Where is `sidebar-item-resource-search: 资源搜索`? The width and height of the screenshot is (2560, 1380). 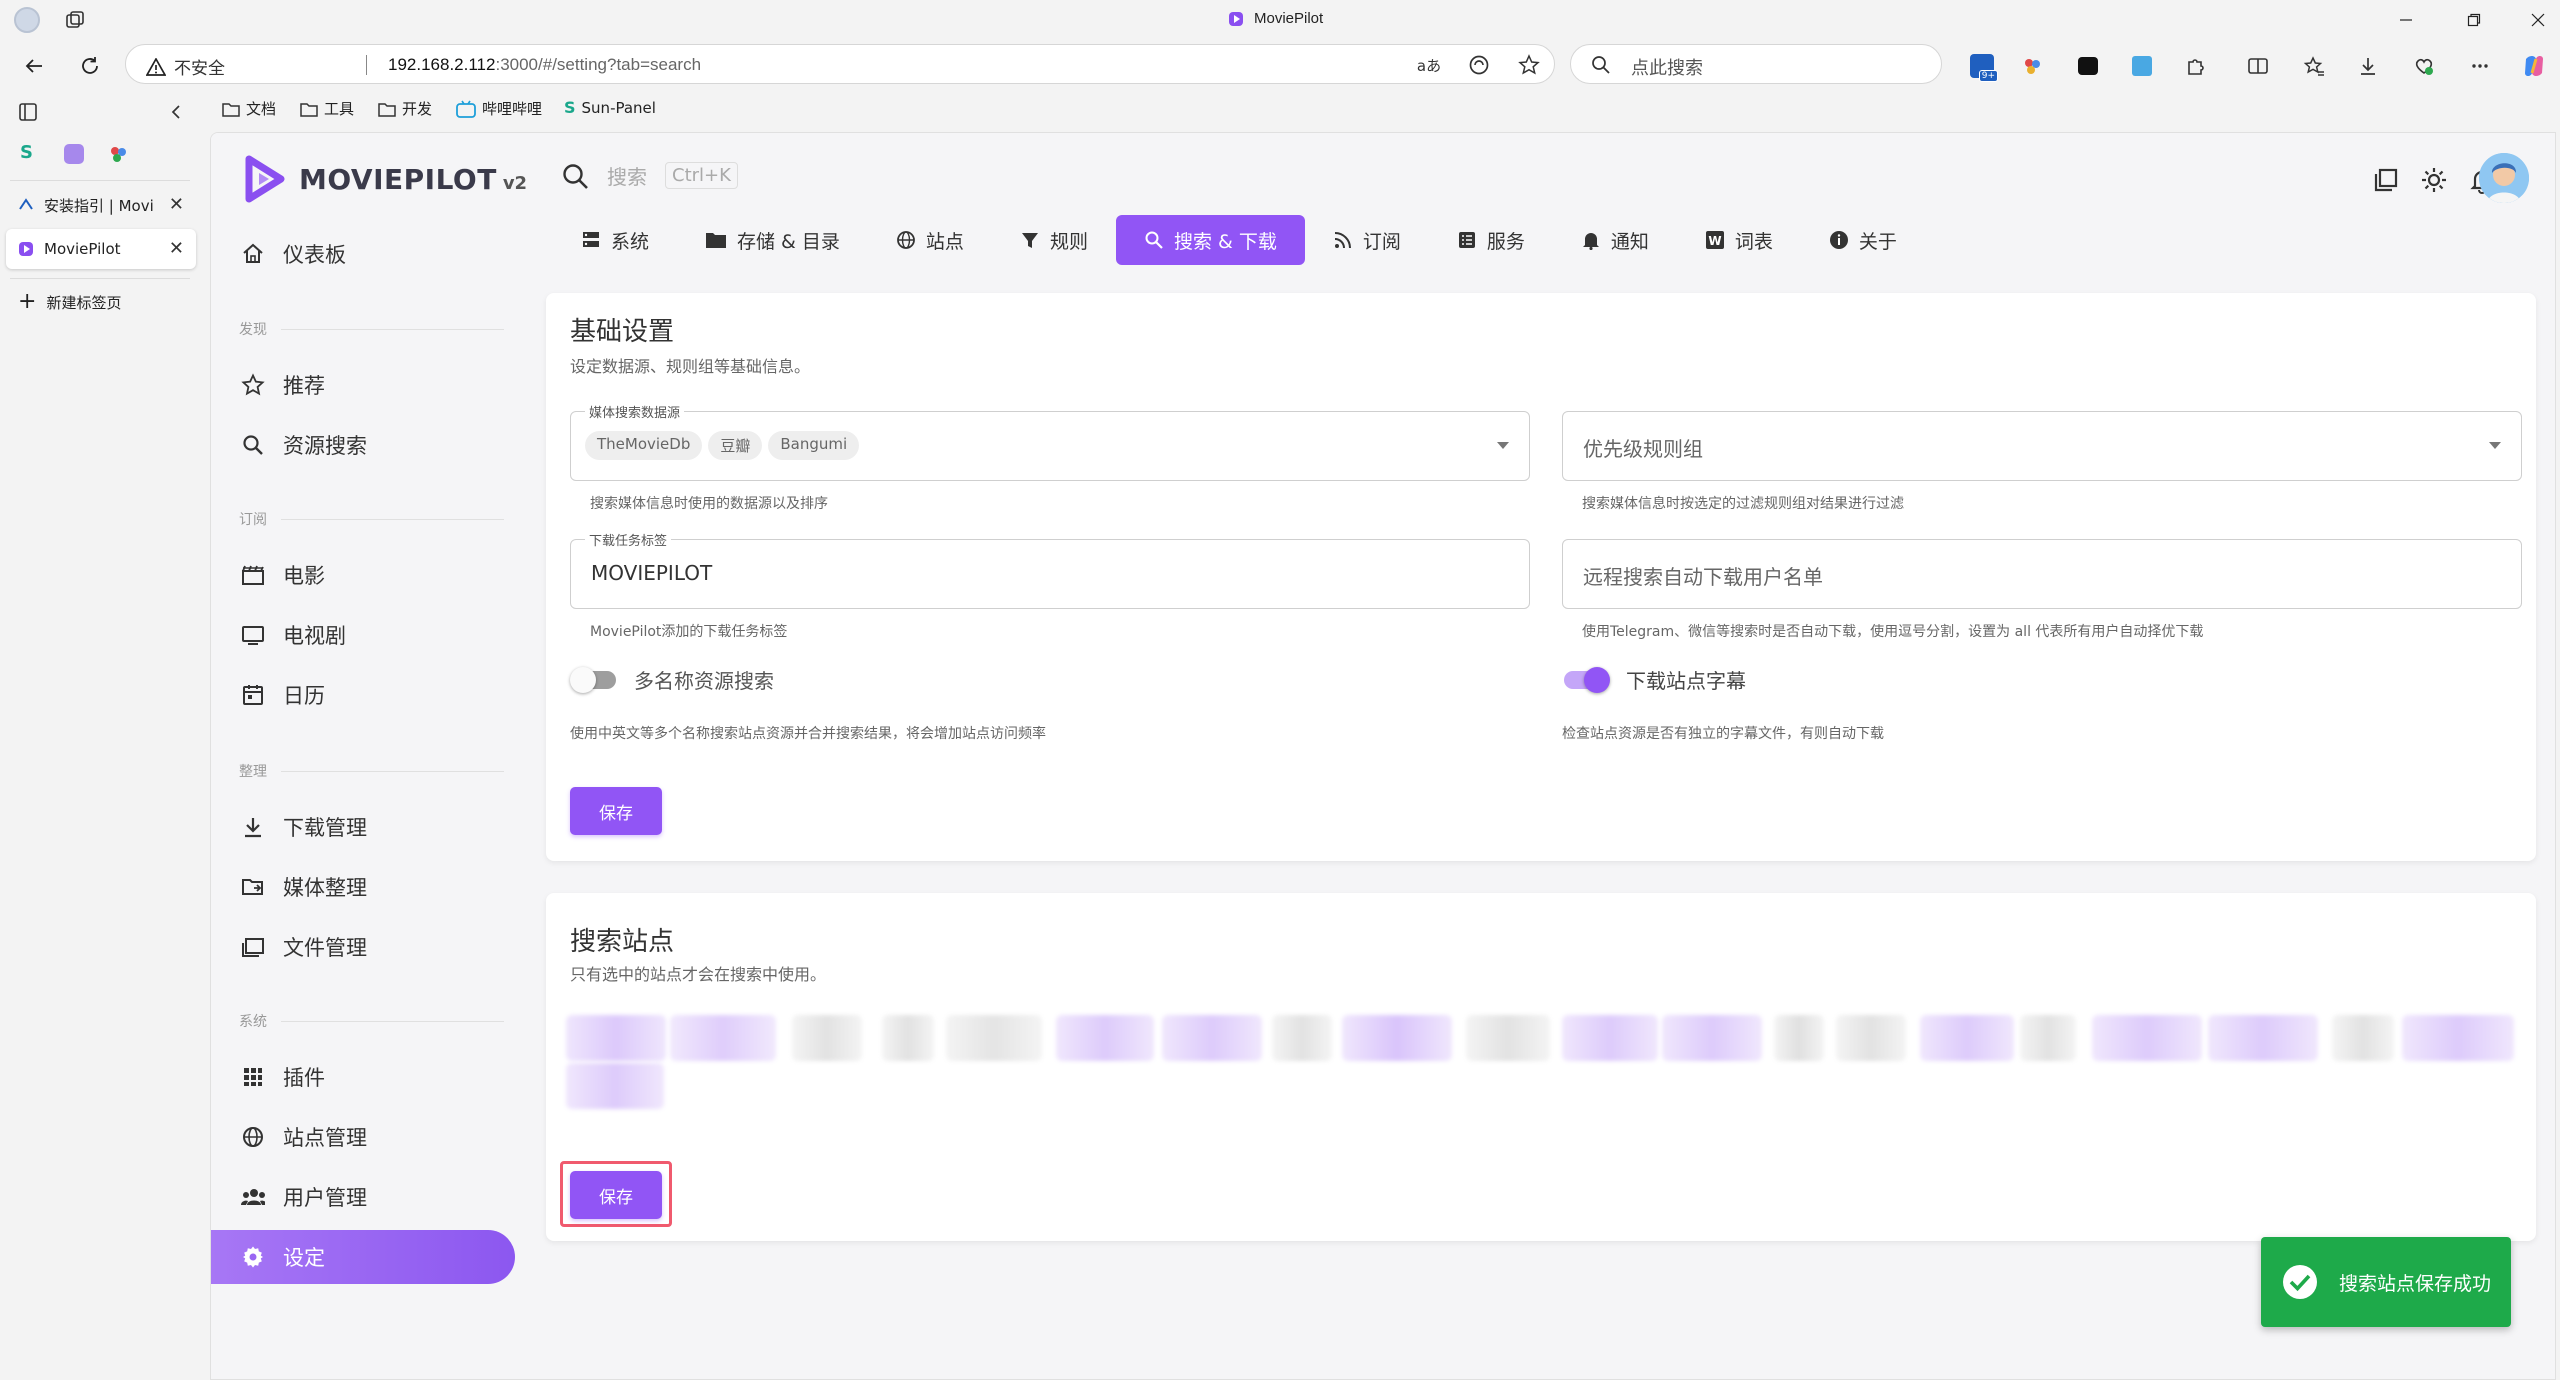
sidebar-item-resource-search: 资源搜索 is located at coordinates (363, 445).